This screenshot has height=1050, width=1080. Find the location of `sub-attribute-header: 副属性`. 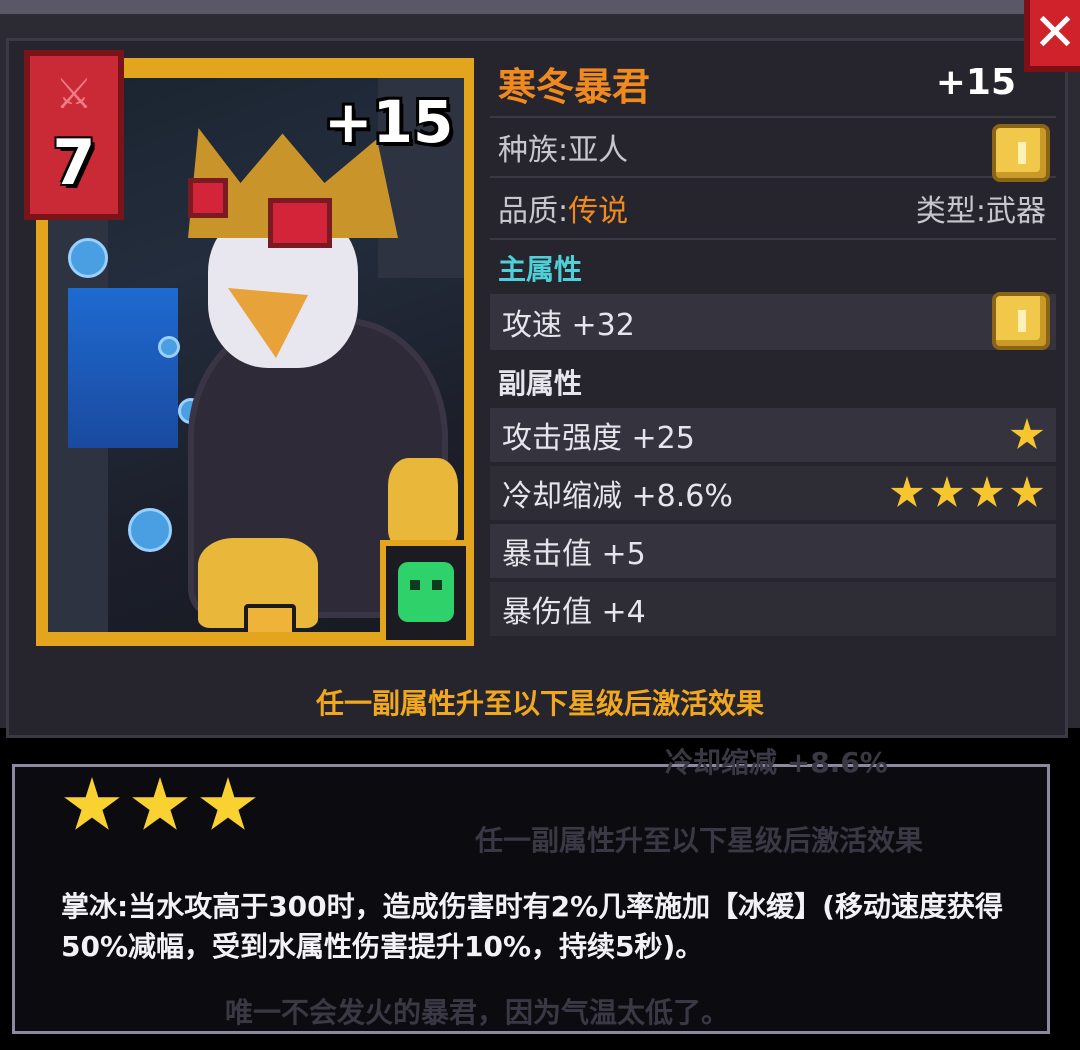

sub-attribute-header: 副属性 is located at coordinates (540, 383).